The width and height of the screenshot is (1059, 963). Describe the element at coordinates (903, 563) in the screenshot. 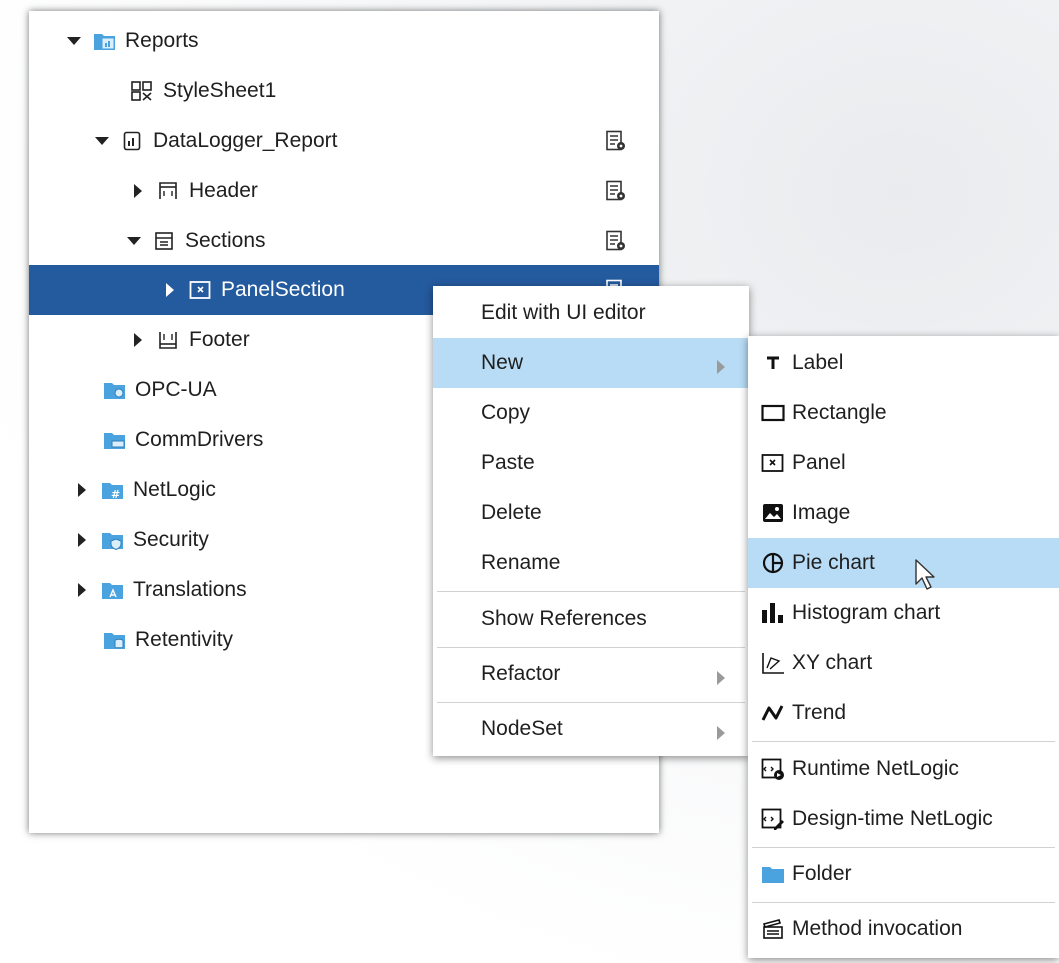

I see `submenu-item-pie-chart: Pie chart` at that location.